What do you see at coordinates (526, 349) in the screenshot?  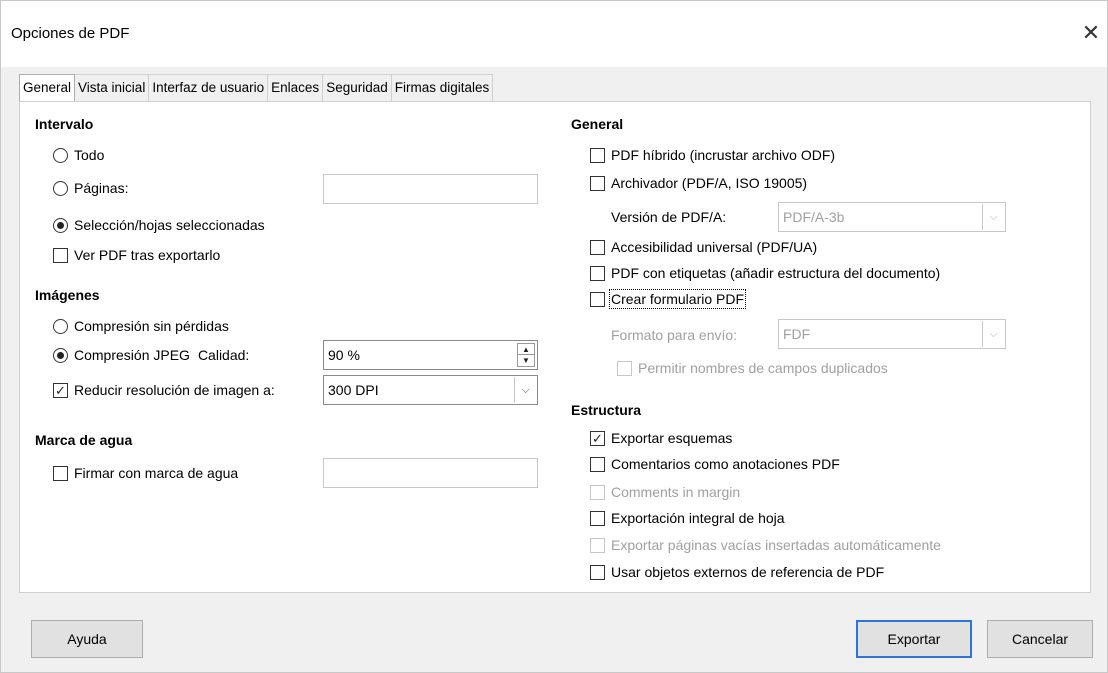 I see `spin-up-icon: ▲` at bounding box center [526, 349].